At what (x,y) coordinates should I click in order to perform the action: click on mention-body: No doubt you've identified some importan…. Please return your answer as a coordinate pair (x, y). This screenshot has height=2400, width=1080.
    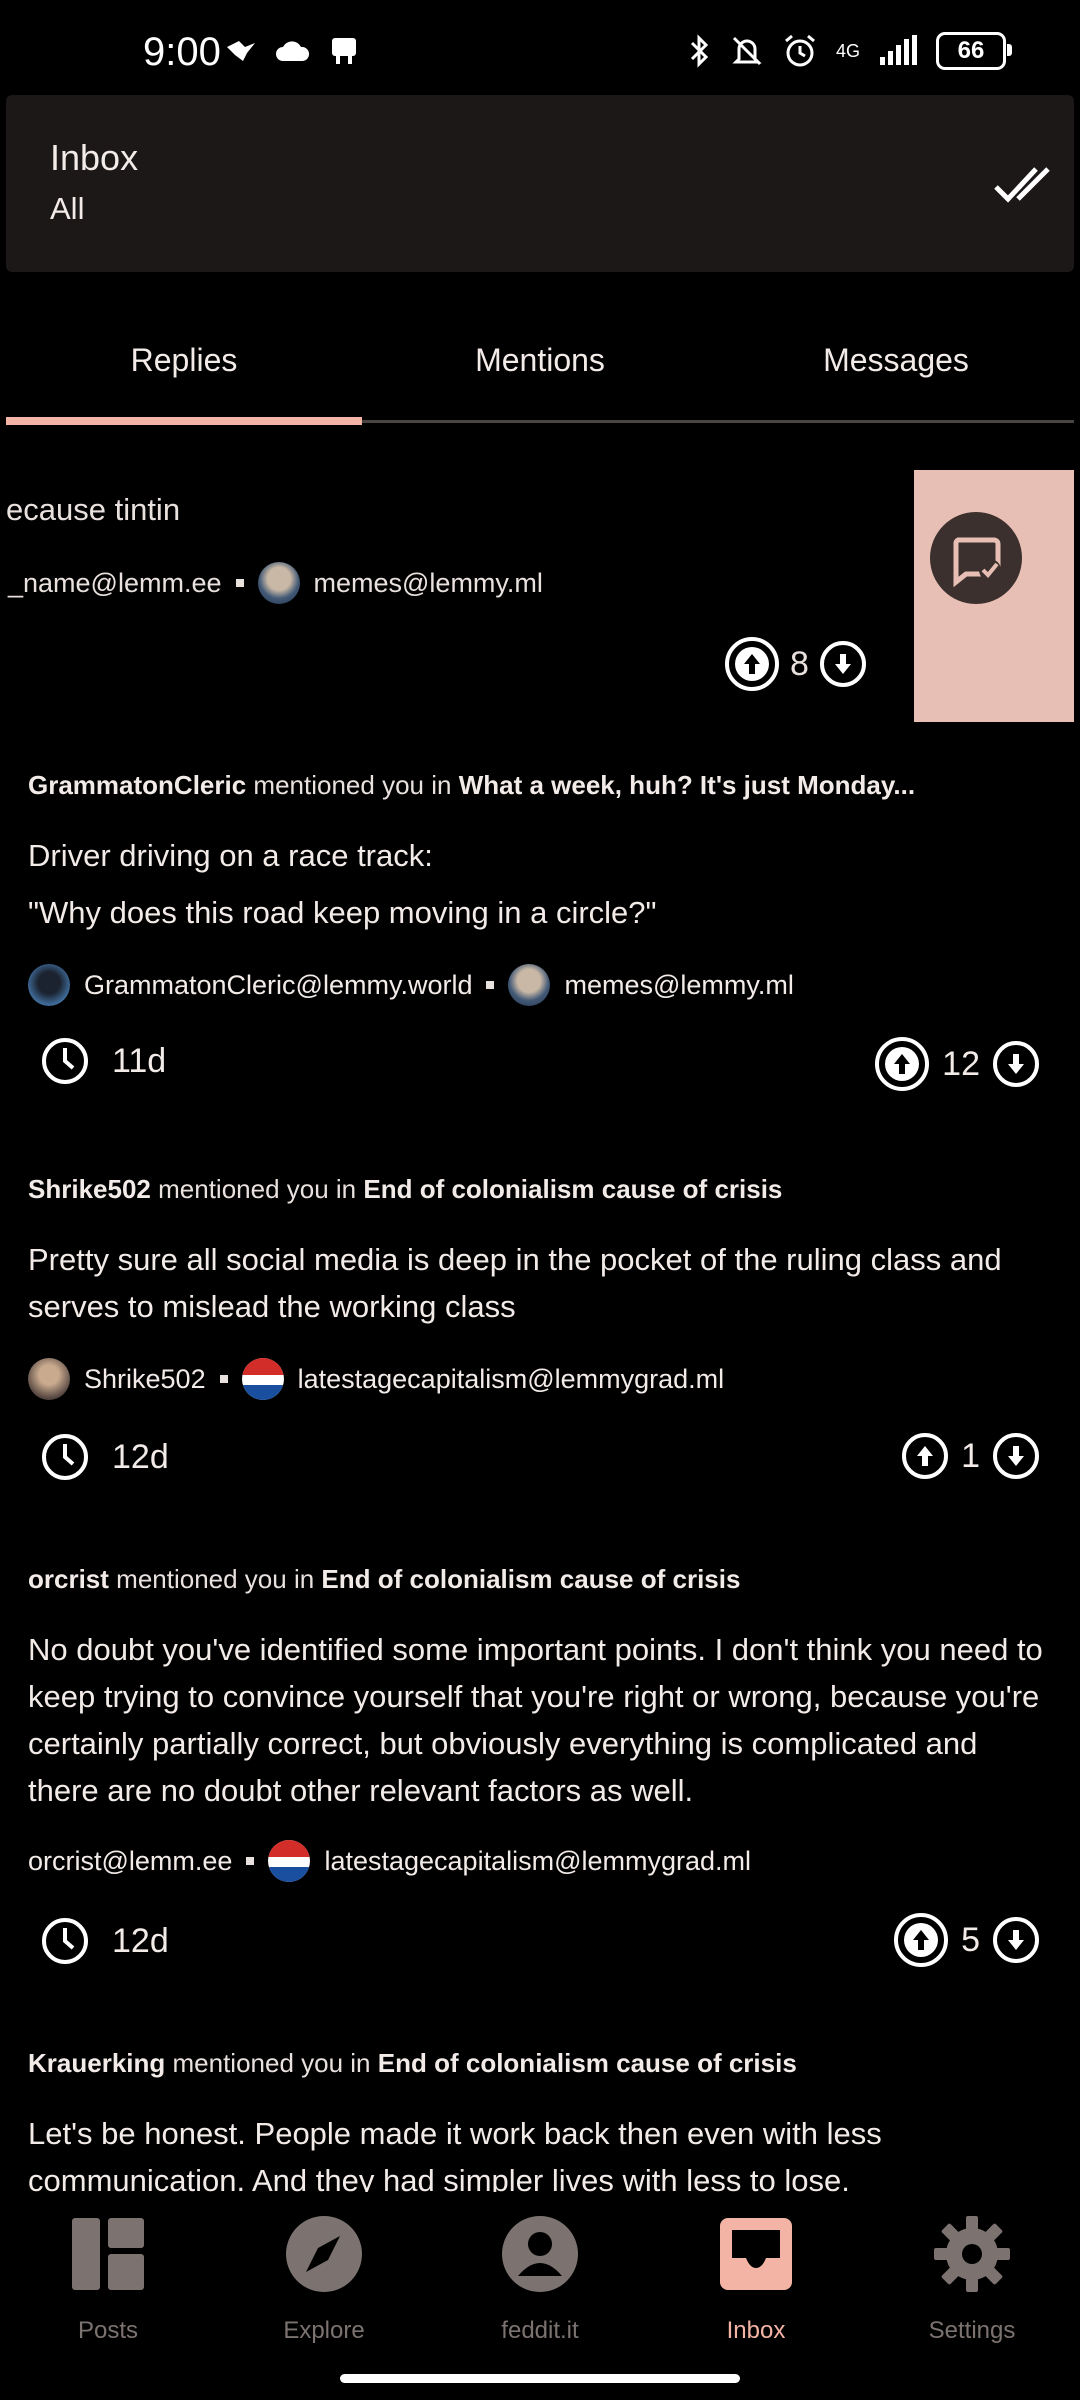
    Looking at the image, I should click on (535, 1720).